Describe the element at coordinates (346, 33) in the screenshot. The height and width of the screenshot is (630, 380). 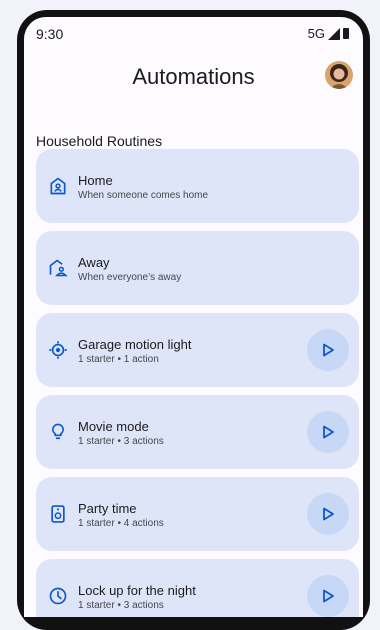
I see `battery-icon` at that location.